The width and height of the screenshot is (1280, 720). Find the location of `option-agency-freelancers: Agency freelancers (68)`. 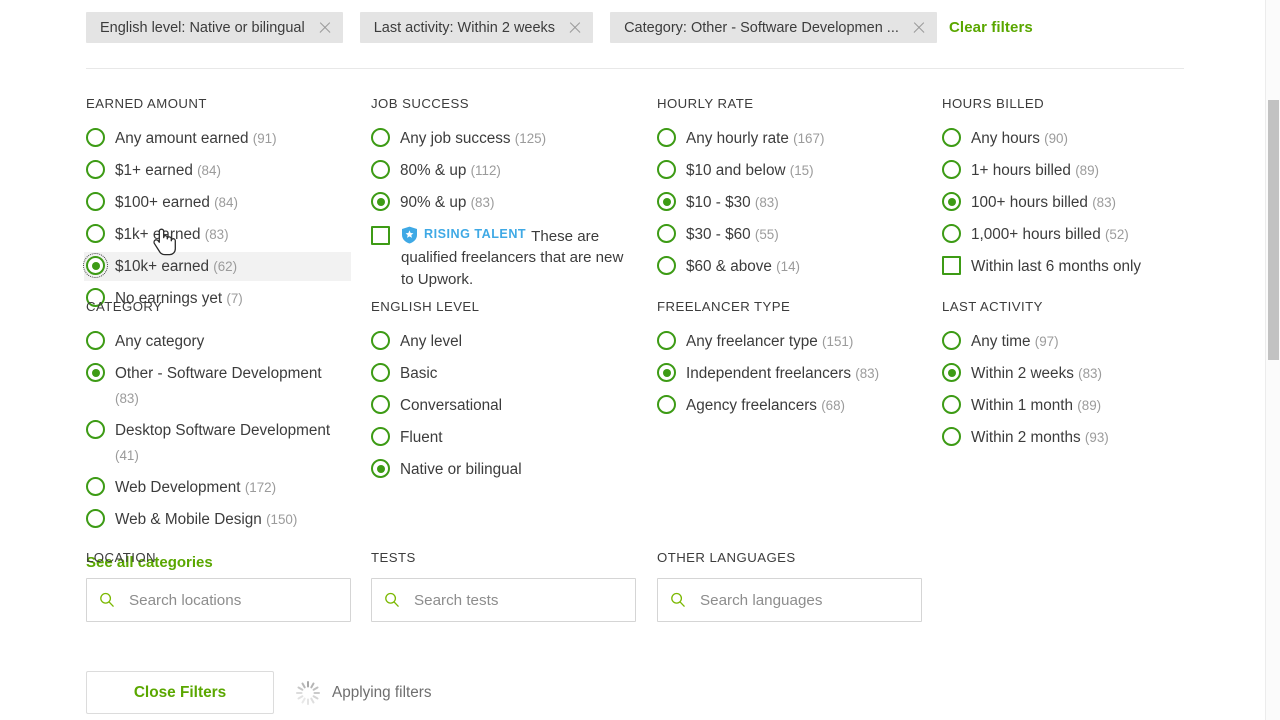

option-agency-freelancers: Agency freelancers (68) is located at coordinates (788, 405).